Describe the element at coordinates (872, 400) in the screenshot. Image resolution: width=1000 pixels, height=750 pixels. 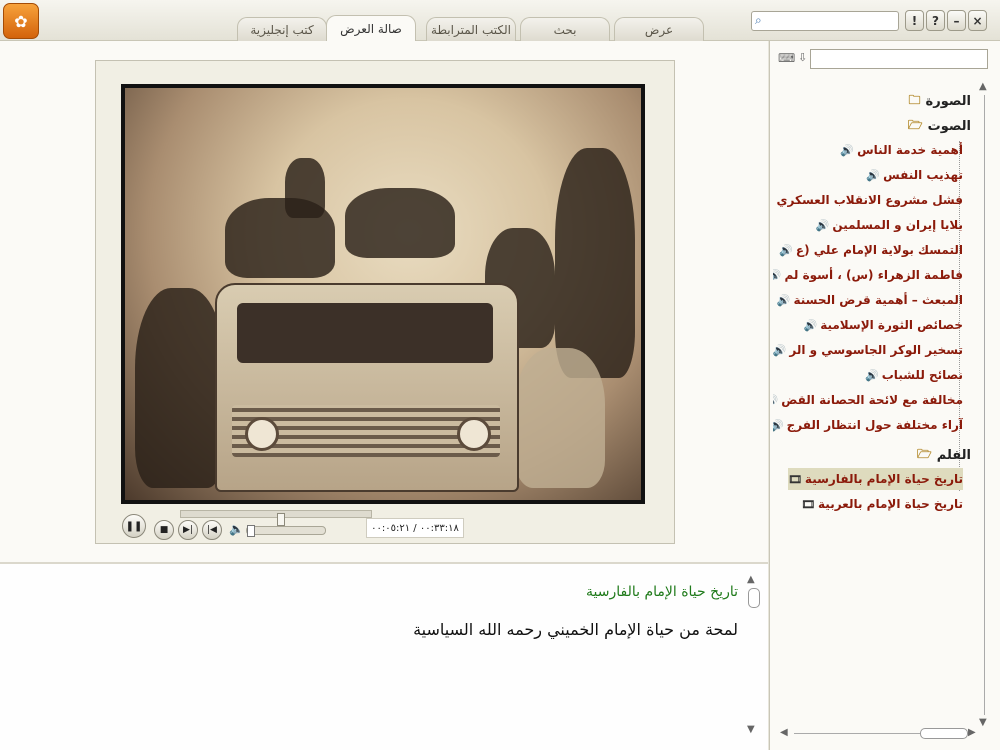
I see `item-label: مخالفة مع لائحة الحصانة القض` at that location.